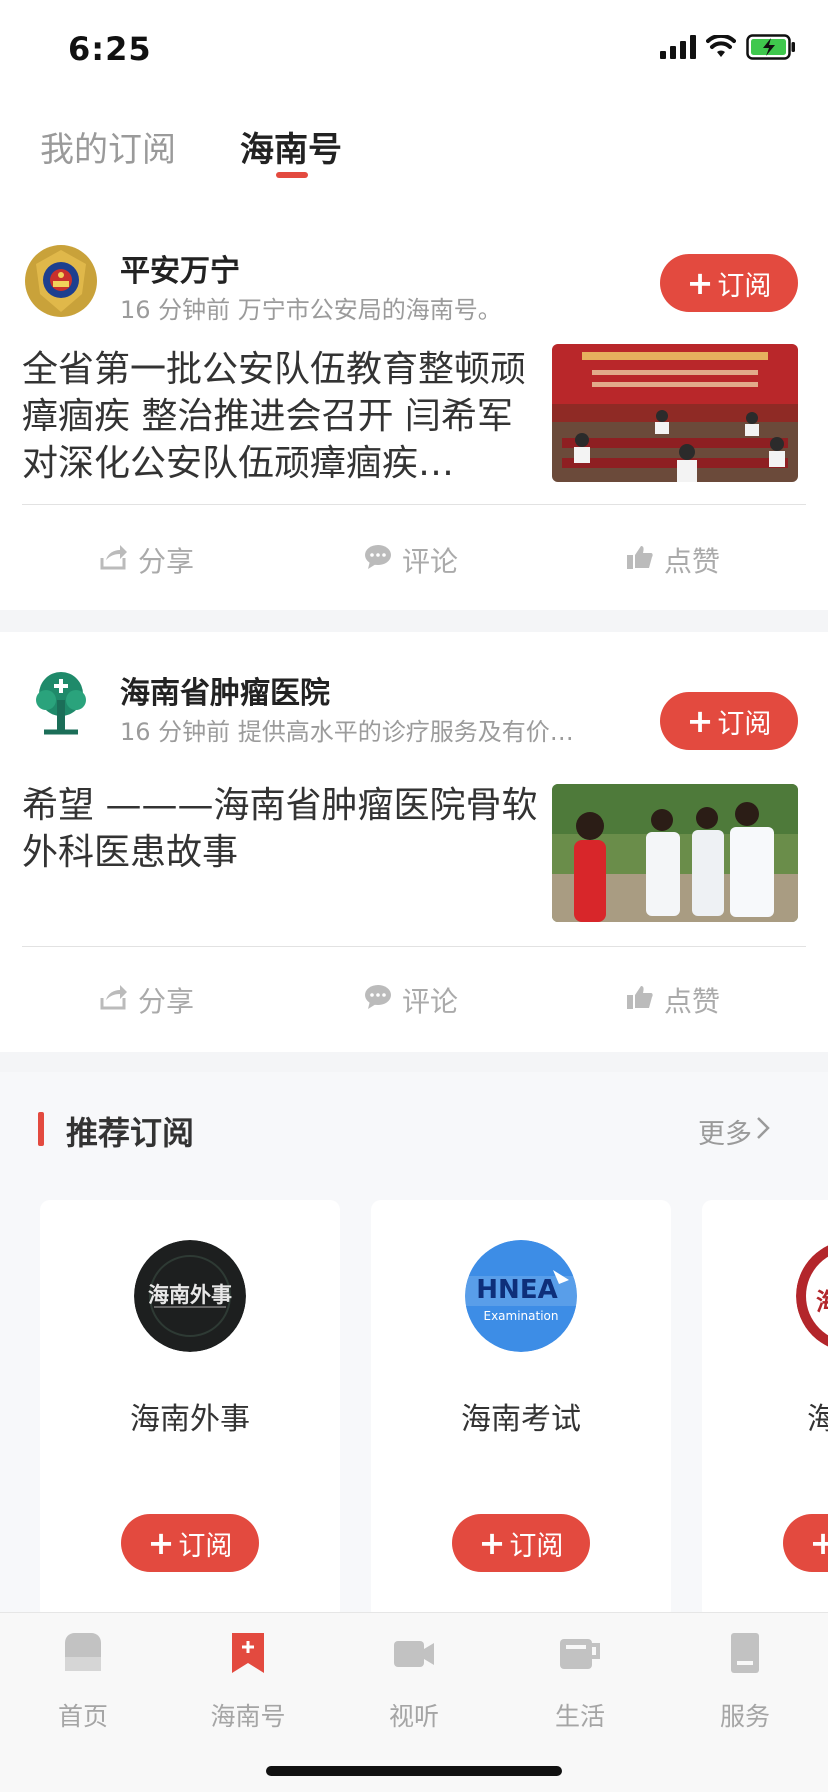 This screenshot has height=1792, width=828. I want to click on home-icon, so click(83, 1653).